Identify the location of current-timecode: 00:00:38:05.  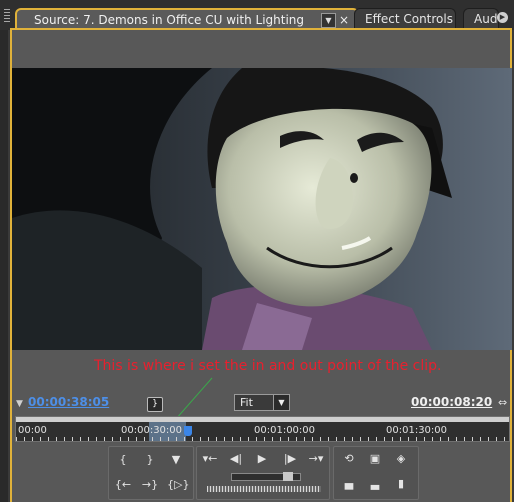
(68, 402).